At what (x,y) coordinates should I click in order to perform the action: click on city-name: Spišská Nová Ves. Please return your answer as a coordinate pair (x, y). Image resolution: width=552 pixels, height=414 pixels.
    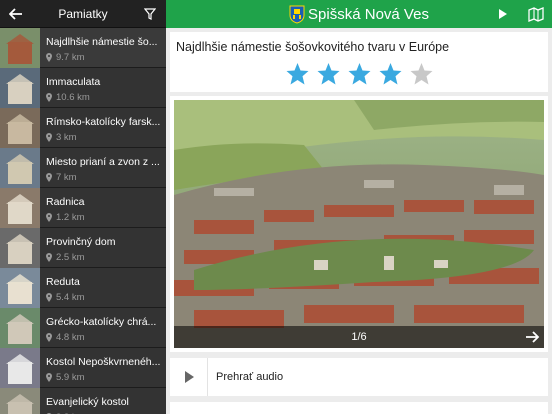
    Looking at the image, I should click on (368, 14).